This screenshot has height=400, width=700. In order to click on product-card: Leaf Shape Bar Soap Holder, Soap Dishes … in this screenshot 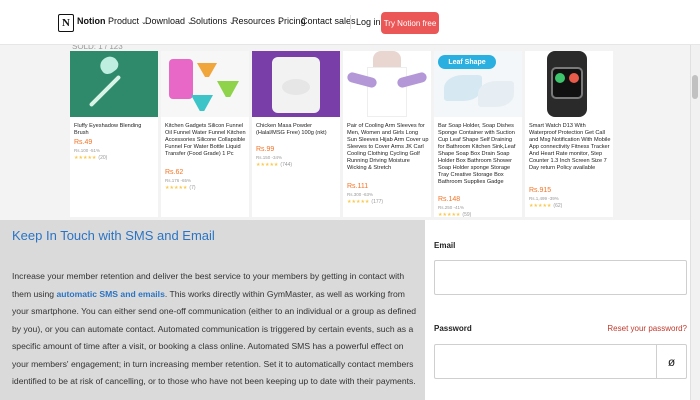, I will do `click(478, 134)`.